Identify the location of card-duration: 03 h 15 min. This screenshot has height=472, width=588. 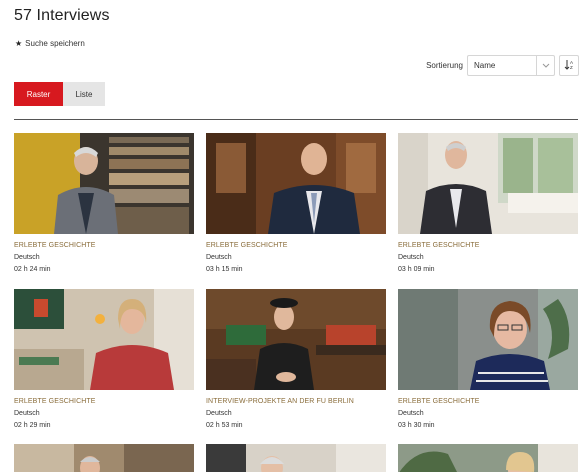
(224, 269).